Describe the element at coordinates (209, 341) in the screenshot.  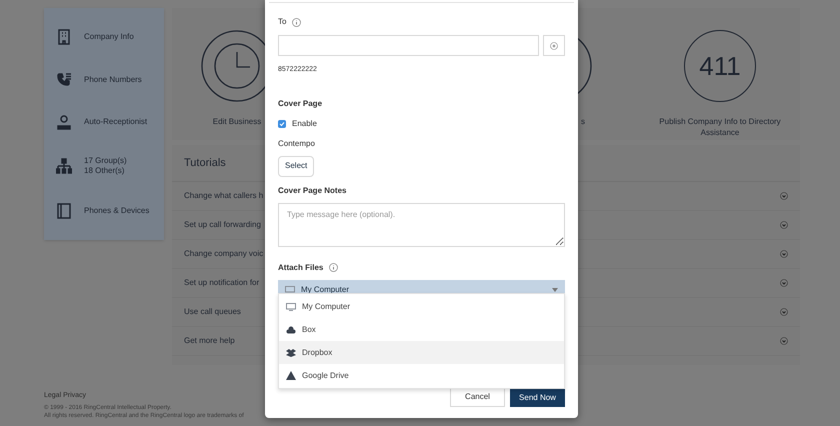
I see `tutorial-link: Get more help` at that location.